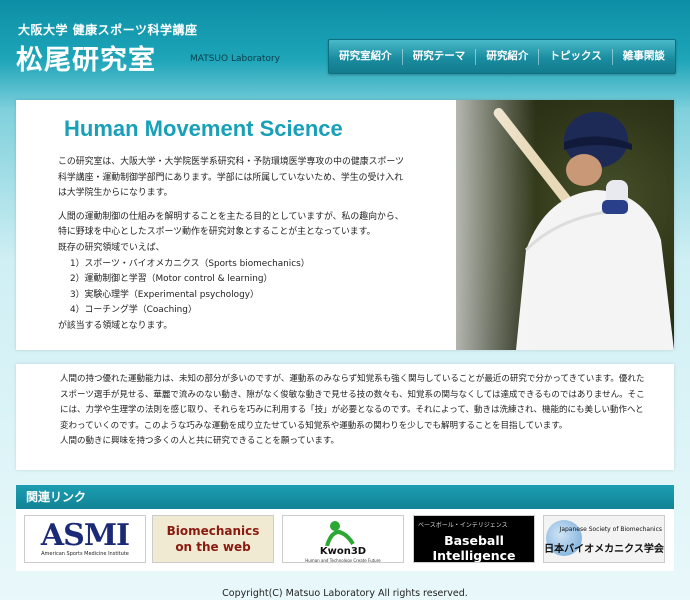 Image resolution: width=690 pixels, height=600 pixels. What do you see at coordinates (340, 533) in the screenshot?
I see `kwon3d-figure-icon` at bounding box center [340, 533].